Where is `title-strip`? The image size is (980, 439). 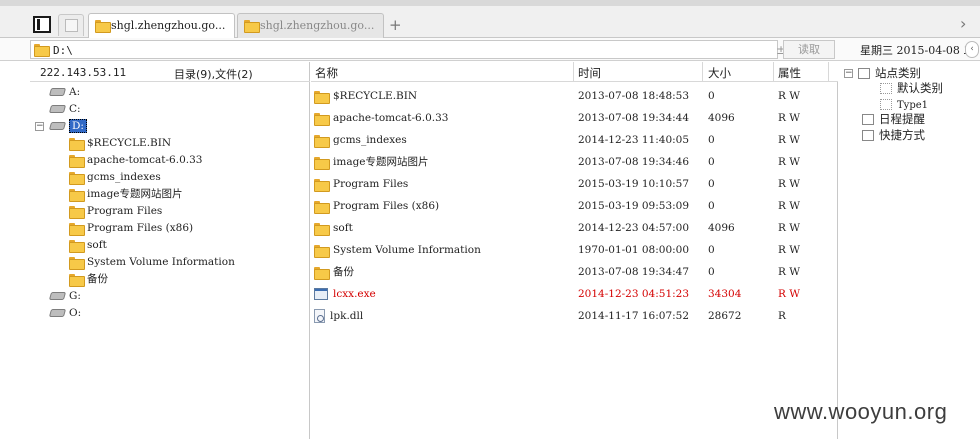 title-strip is located at coordinates (490, 3).